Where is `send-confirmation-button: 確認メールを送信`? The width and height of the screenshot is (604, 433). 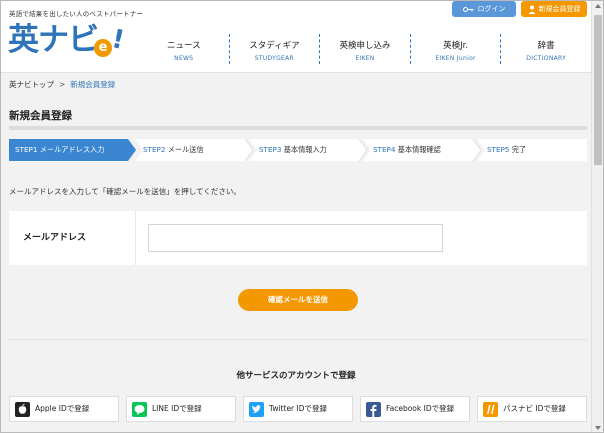
send-confirmation-button: 確認メールを送信 is located at coordinates (298, 300).